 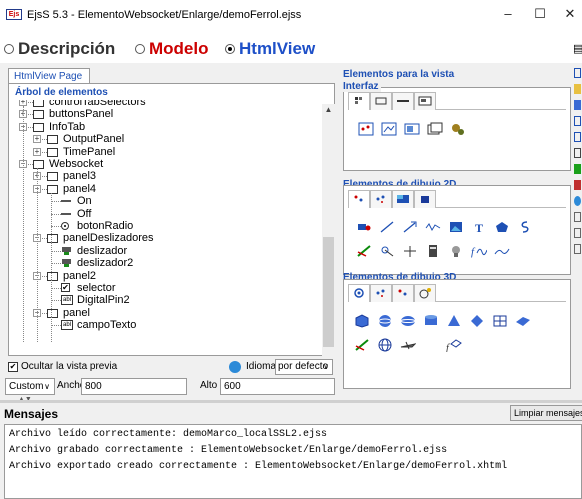 What do you see at coordinates (577, 233) in the screenshot?
I see `print-icon` at bounding box center [577, 233].